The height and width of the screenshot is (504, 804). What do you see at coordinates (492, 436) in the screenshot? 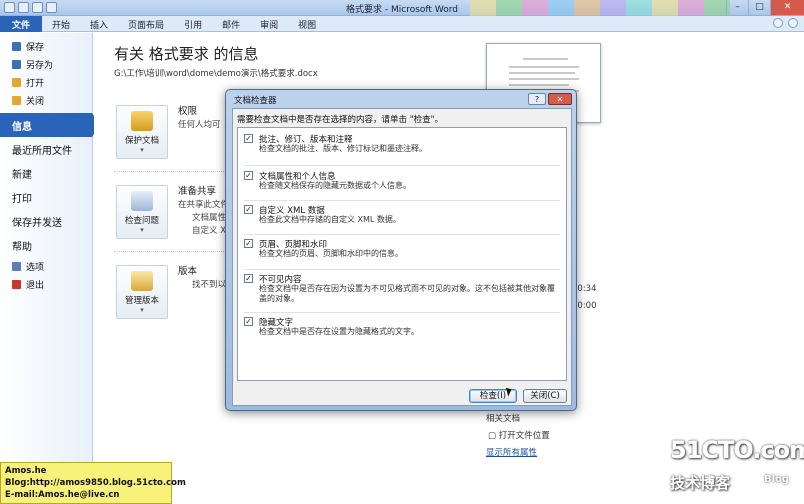
I see `folder-icon: ▢` at bounding box center [492, 436].